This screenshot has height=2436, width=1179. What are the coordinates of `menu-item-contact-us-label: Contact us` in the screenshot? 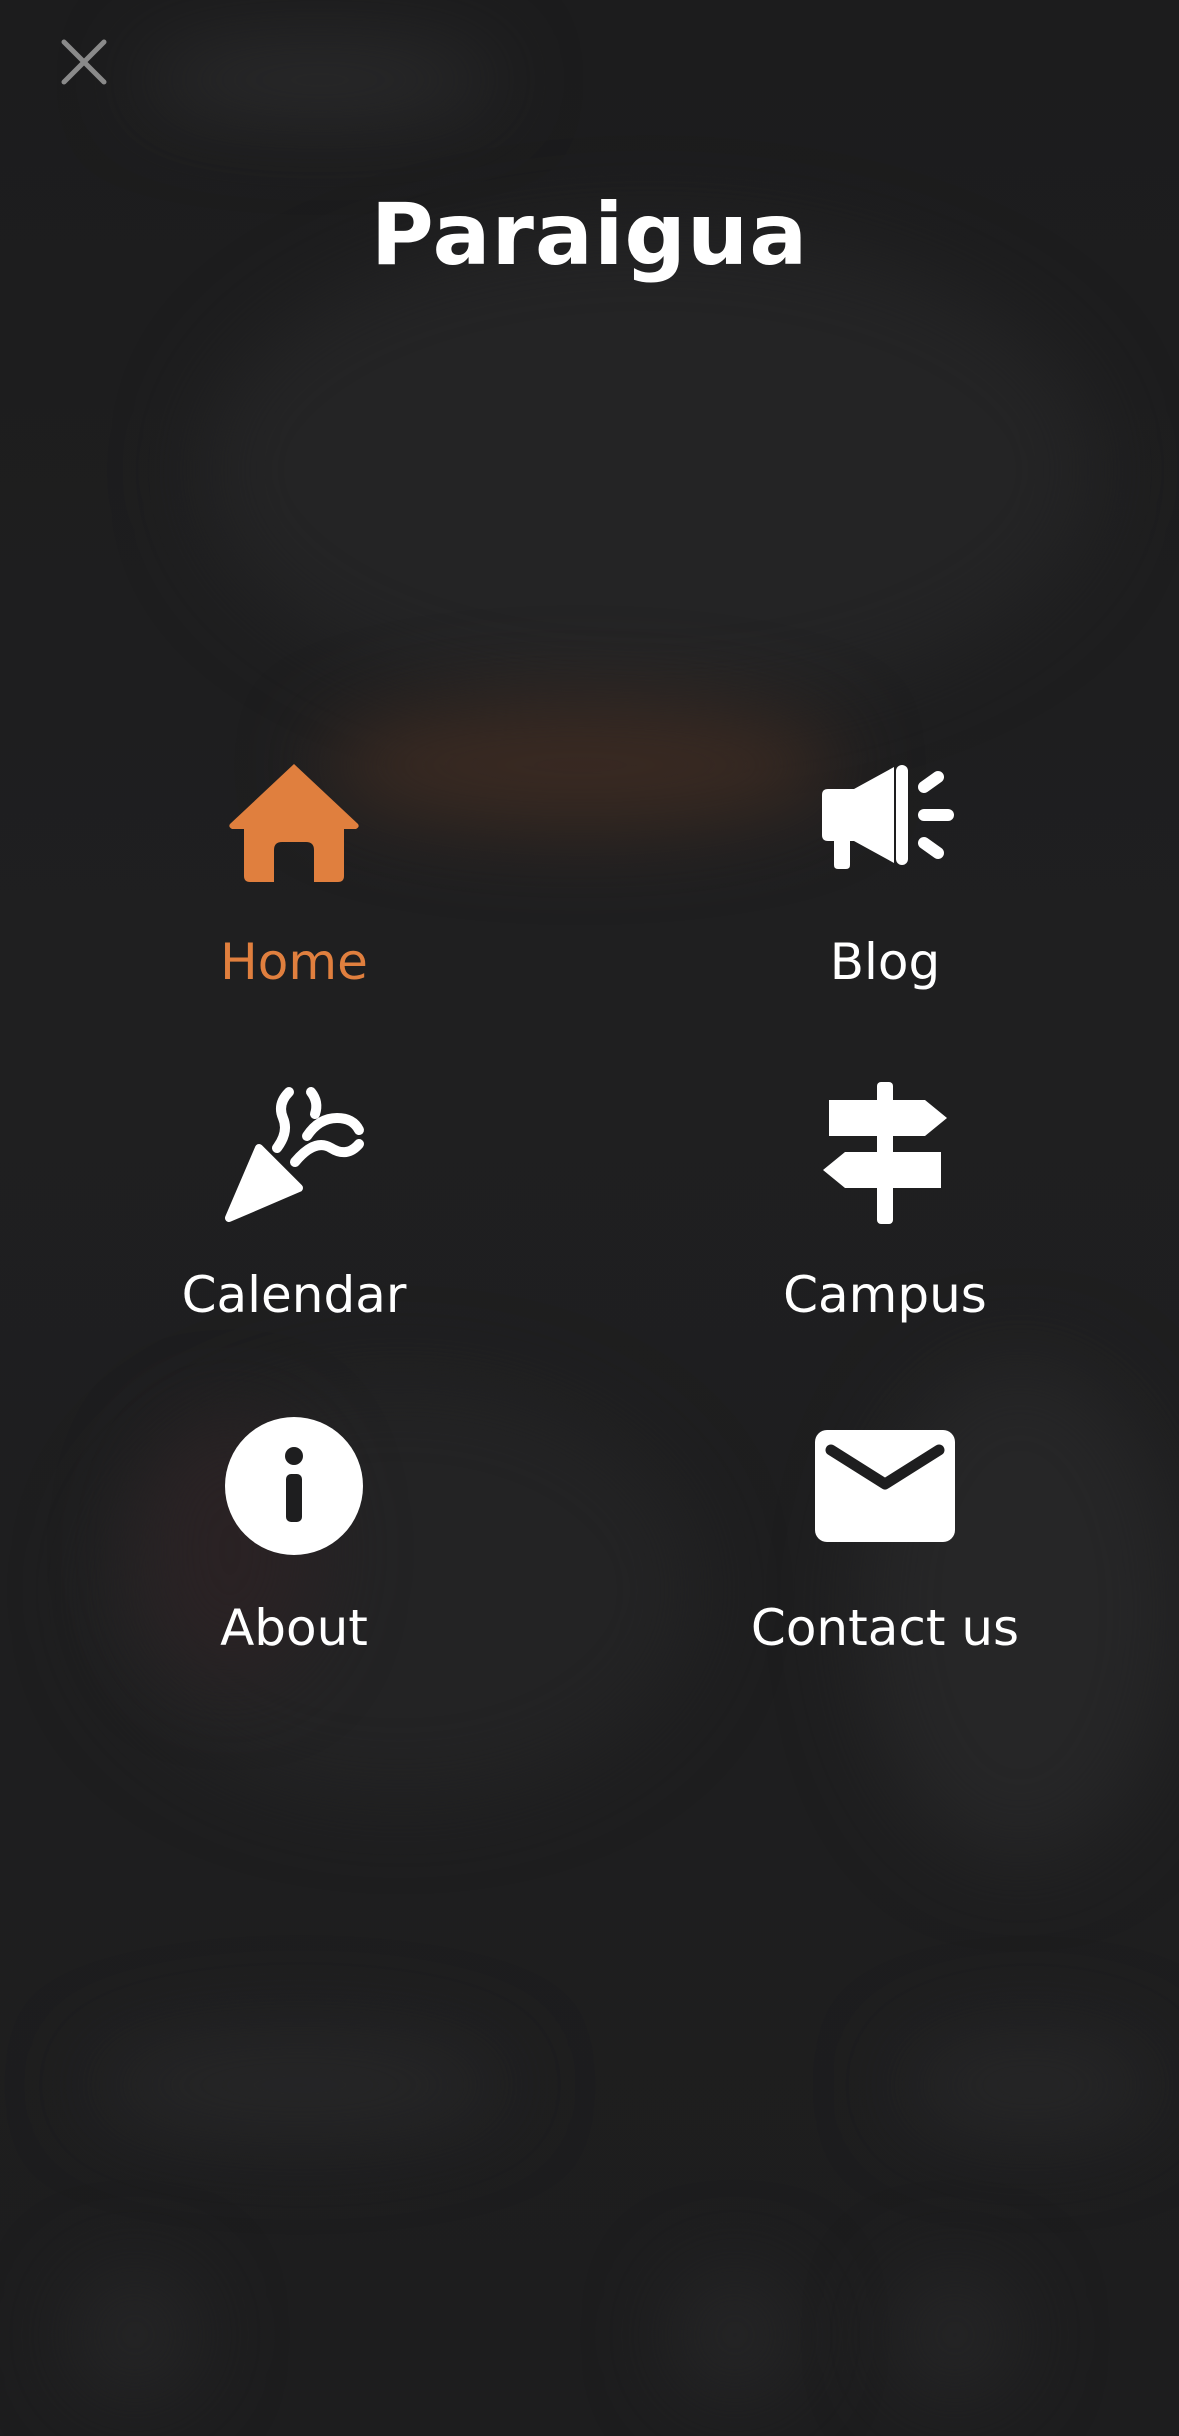 It's located at (885, 1628).